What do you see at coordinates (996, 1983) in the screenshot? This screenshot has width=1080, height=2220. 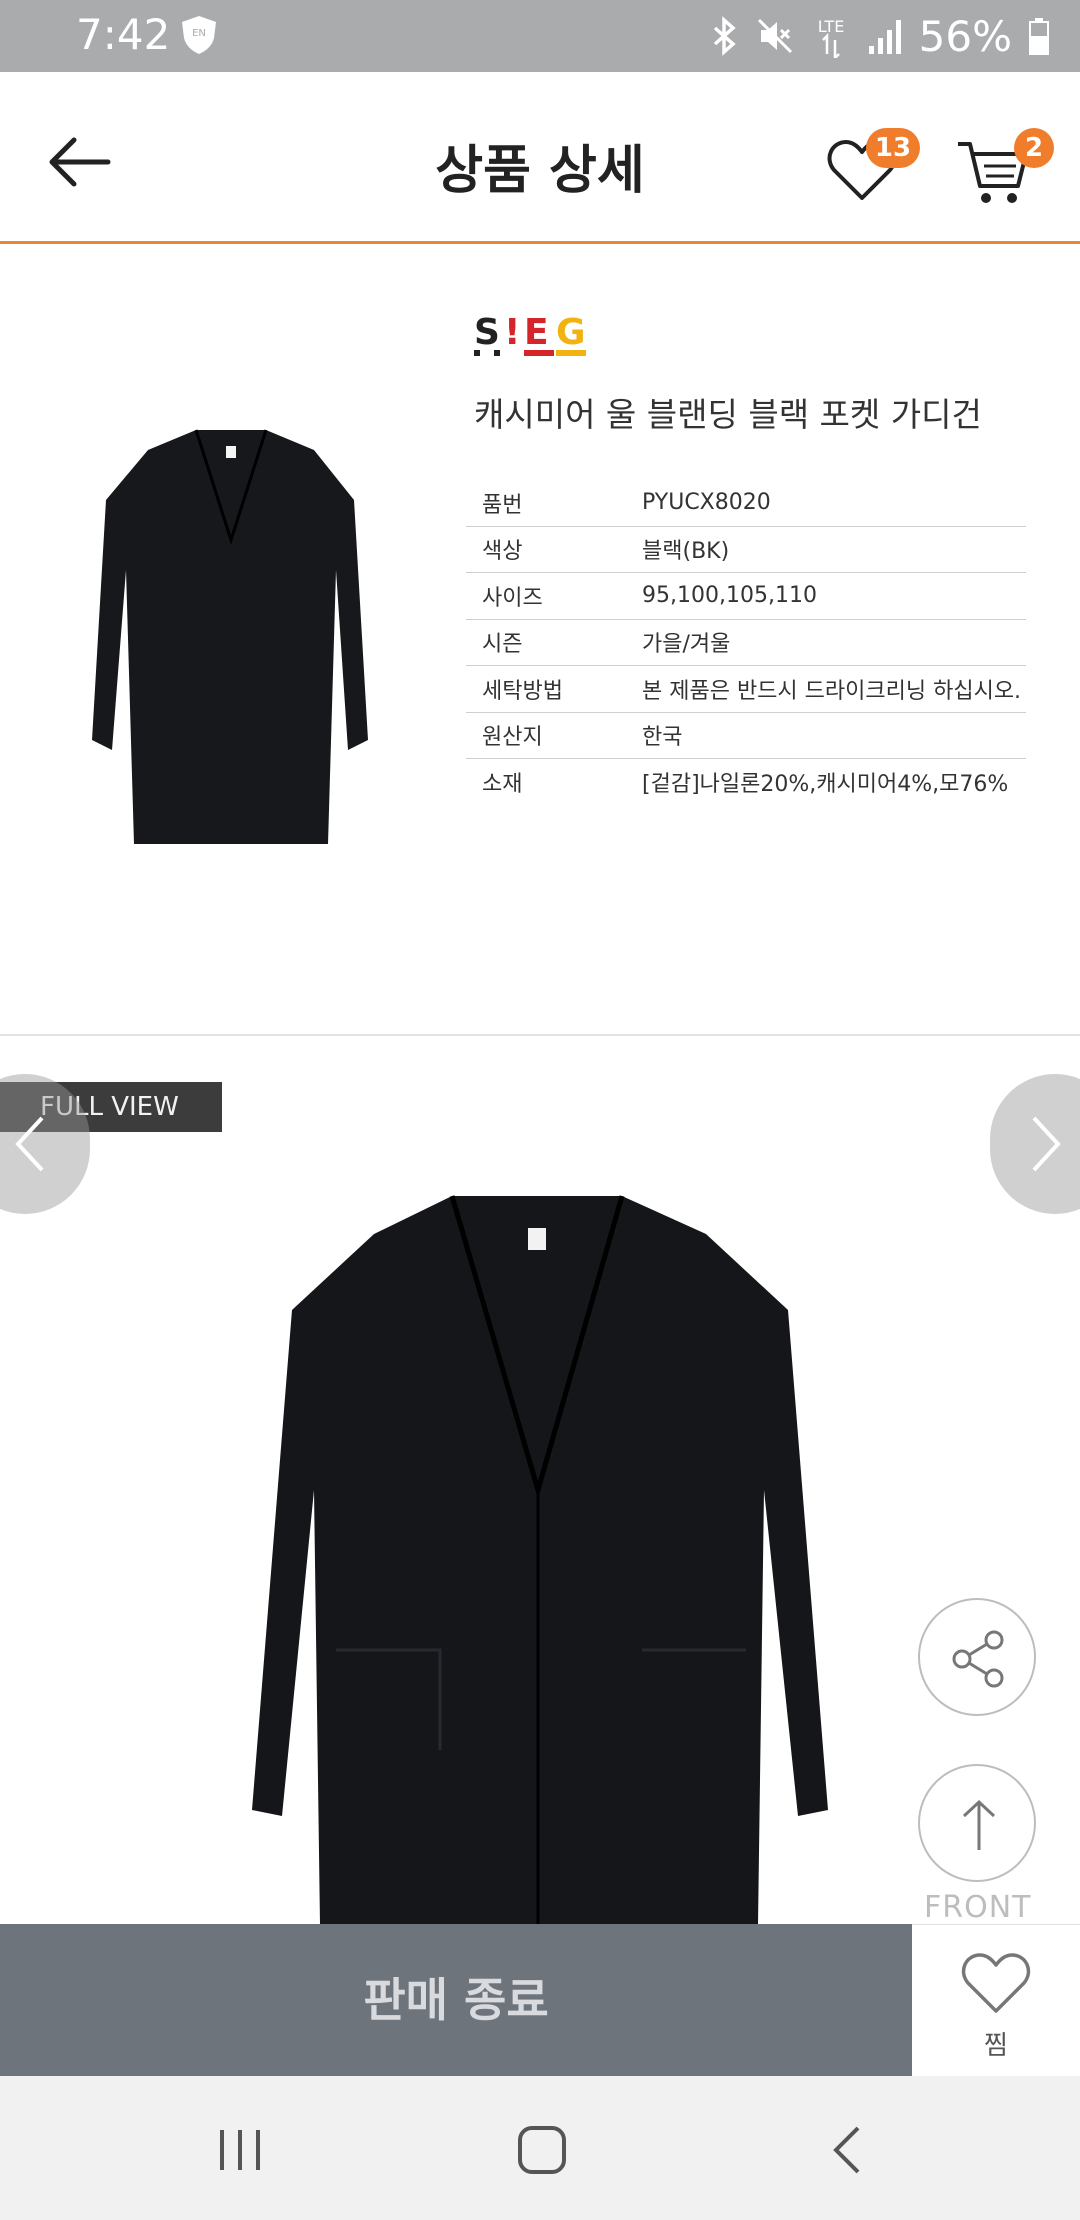 I see `heart-icon` at bounding box center [996, 1983].